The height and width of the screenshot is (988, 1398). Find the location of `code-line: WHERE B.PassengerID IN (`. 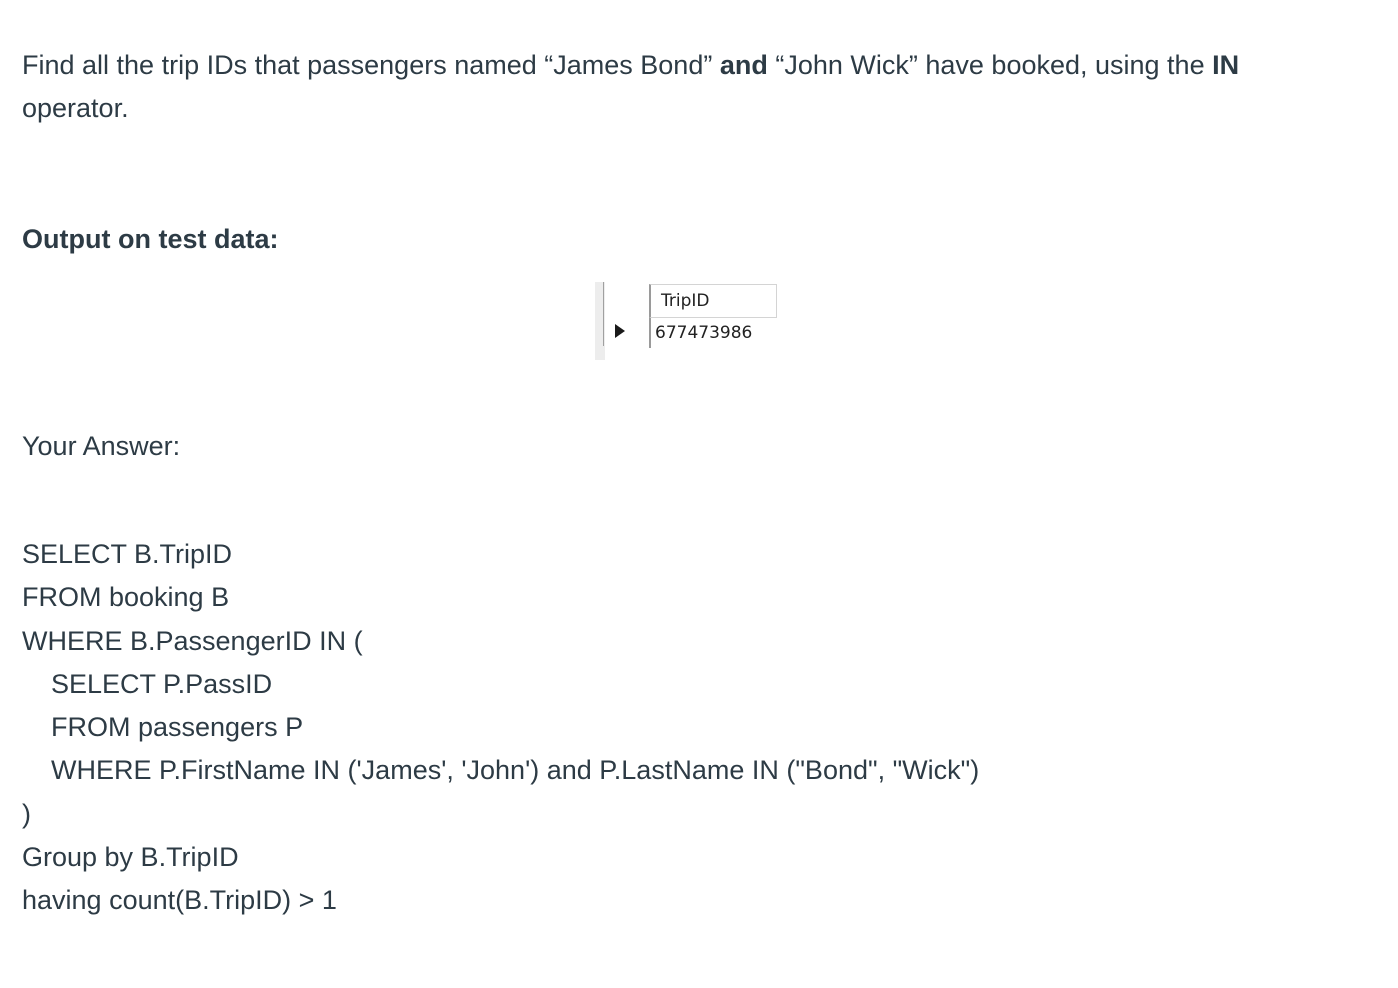

code-line: WHERE B.PassengerID IN ( is located at coordinates (192, 640).